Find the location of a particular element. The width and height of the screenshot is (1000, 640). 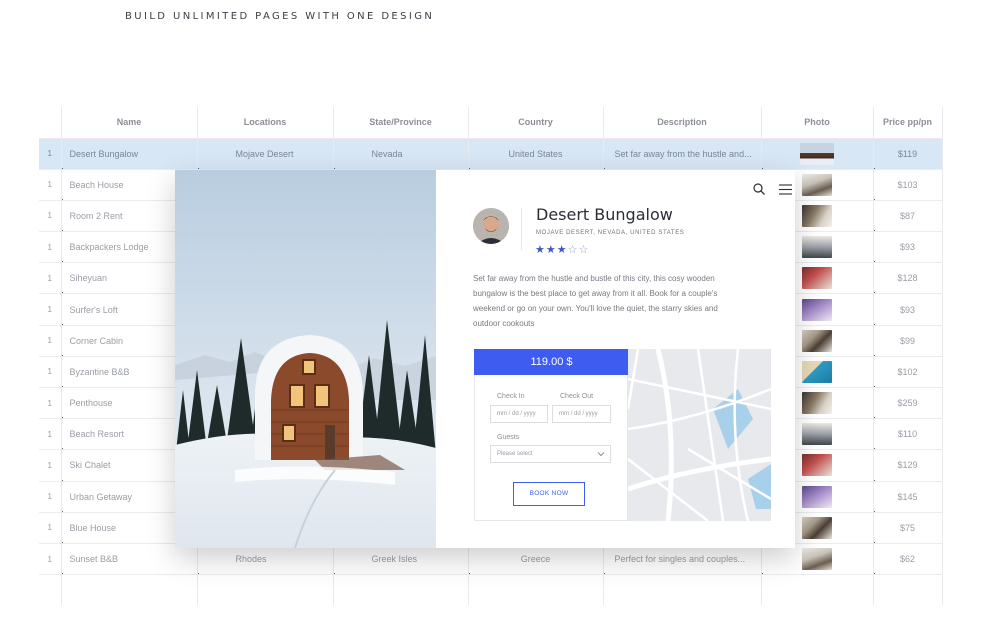

cell-price-text: $75 is located at coordinates (907, 527).